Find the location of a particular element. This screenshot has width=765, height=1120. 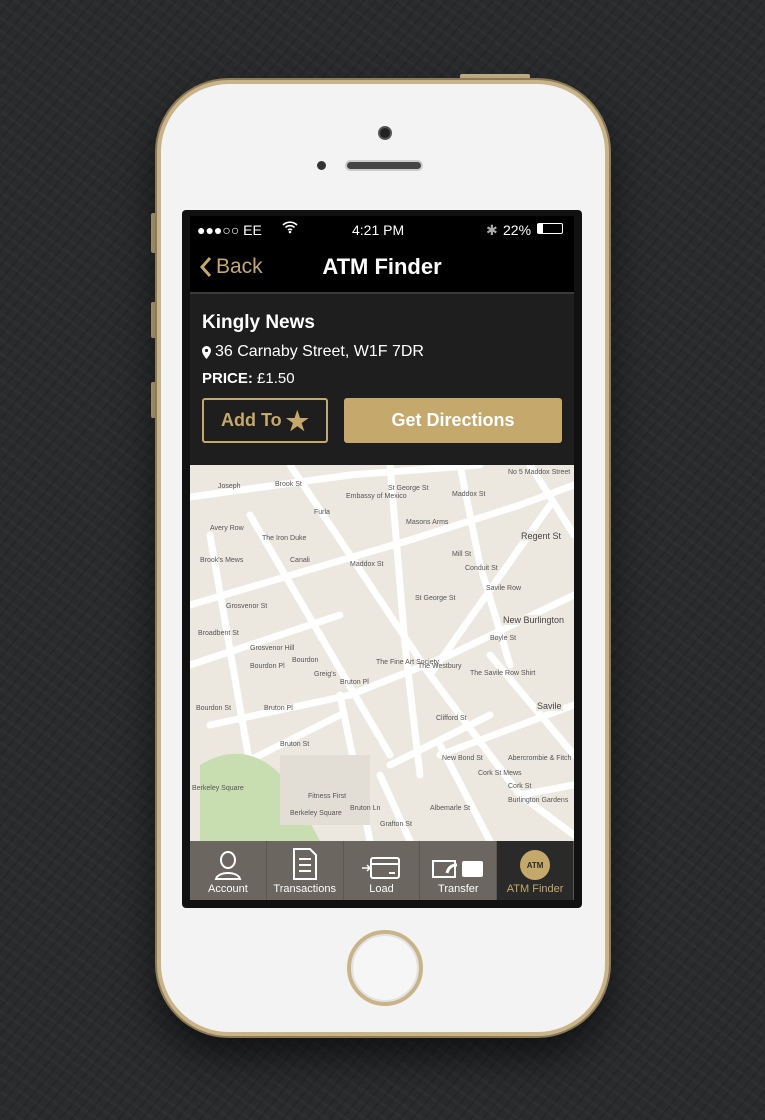

tab-label: ATM Finder is located at coordinates (535, 889).